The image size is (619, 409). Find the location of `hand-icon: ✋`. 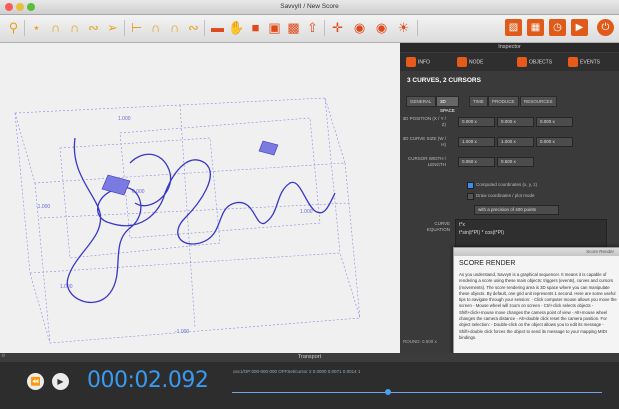

hand-icon: ✋ is located at coordinates (236, 27).